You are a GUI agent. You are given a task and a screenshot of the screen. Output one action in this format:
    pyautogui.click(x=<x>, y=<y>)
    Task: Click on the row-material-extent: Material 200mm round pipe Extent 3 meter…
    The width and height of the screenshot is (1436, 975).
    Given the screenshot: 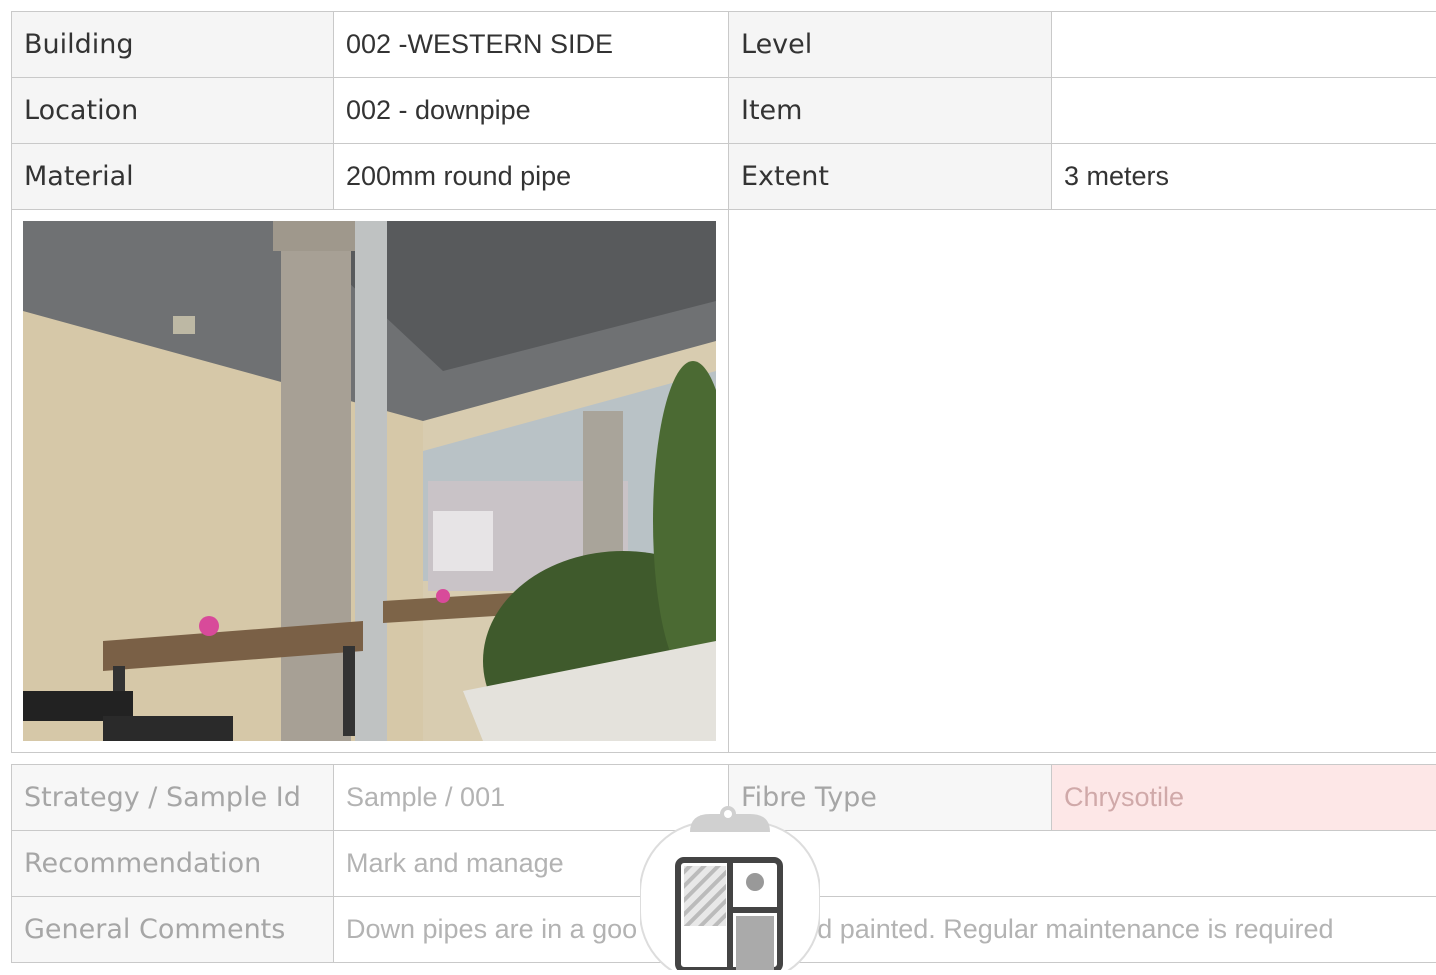 What is the action you would take?
    pyautogui.click(x=724, y=177)
    